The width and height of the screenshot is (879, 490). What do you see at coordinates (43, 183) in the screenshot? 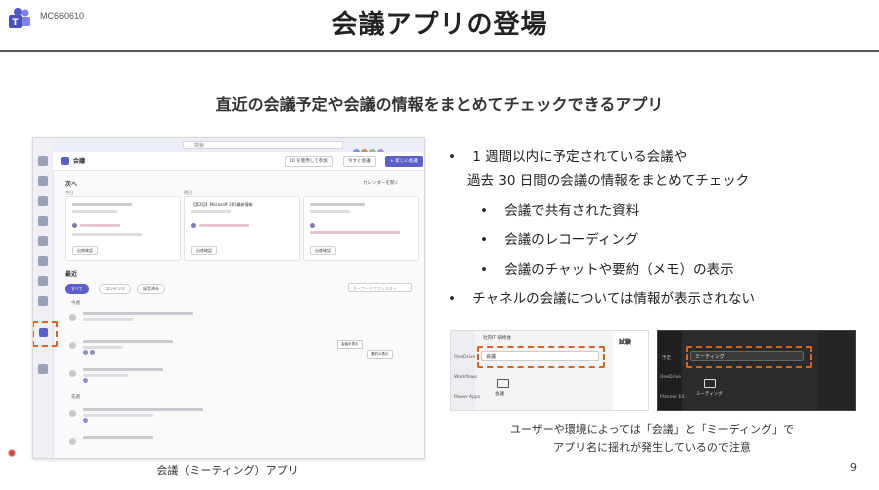
I see `chat-icon` at bounding box center [43, 183].